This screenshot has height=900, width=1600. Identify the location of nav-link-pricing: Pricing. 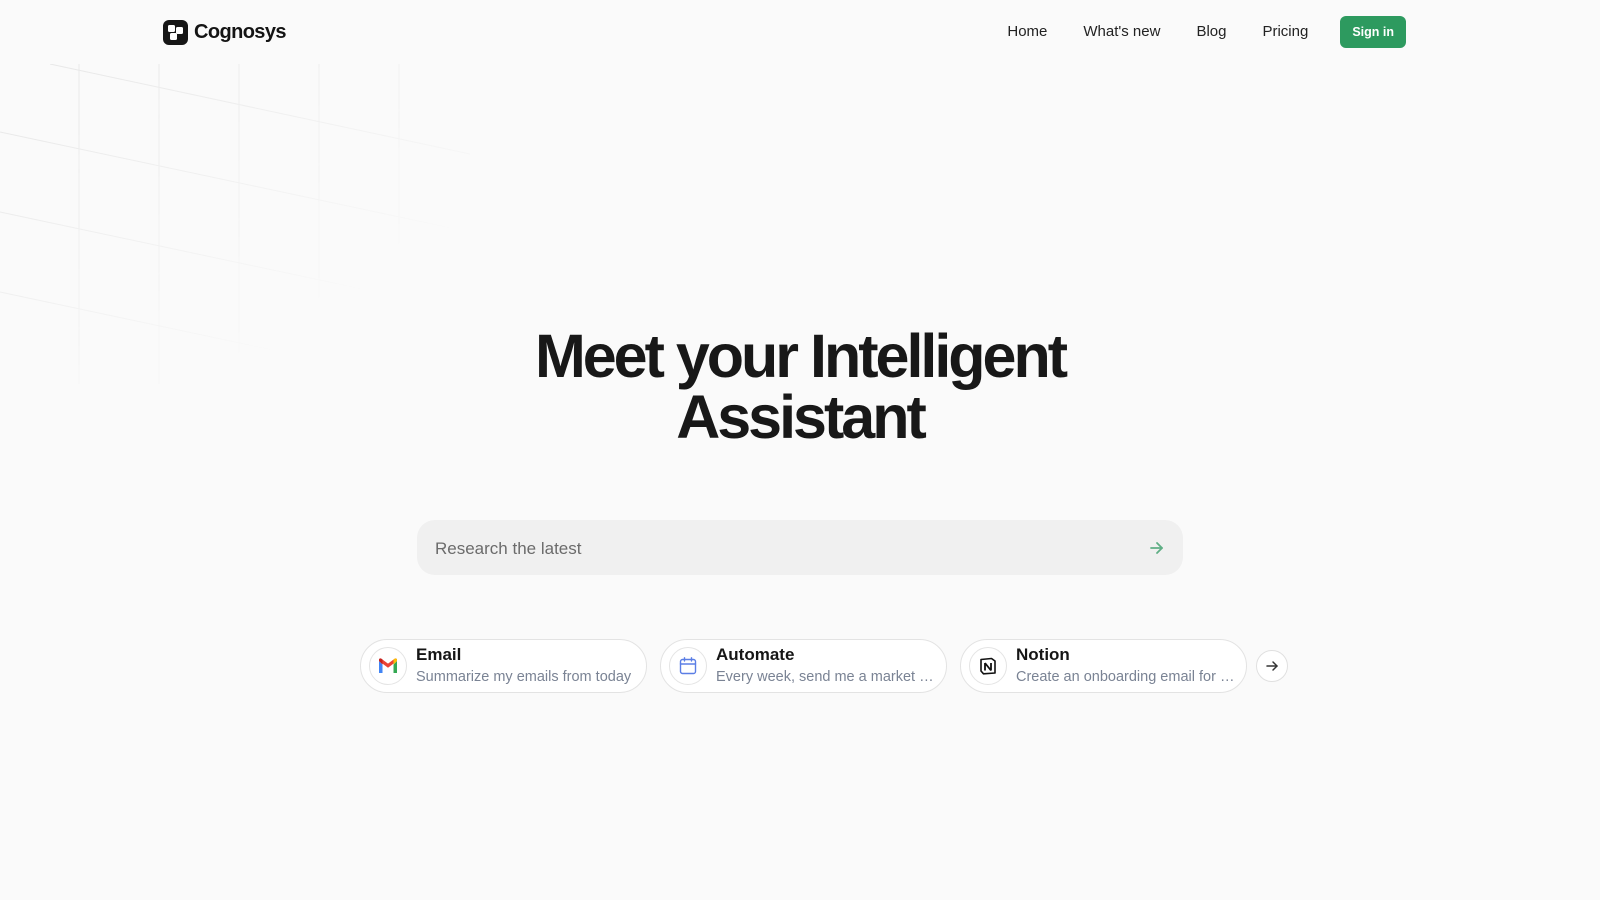
(1285, 32).